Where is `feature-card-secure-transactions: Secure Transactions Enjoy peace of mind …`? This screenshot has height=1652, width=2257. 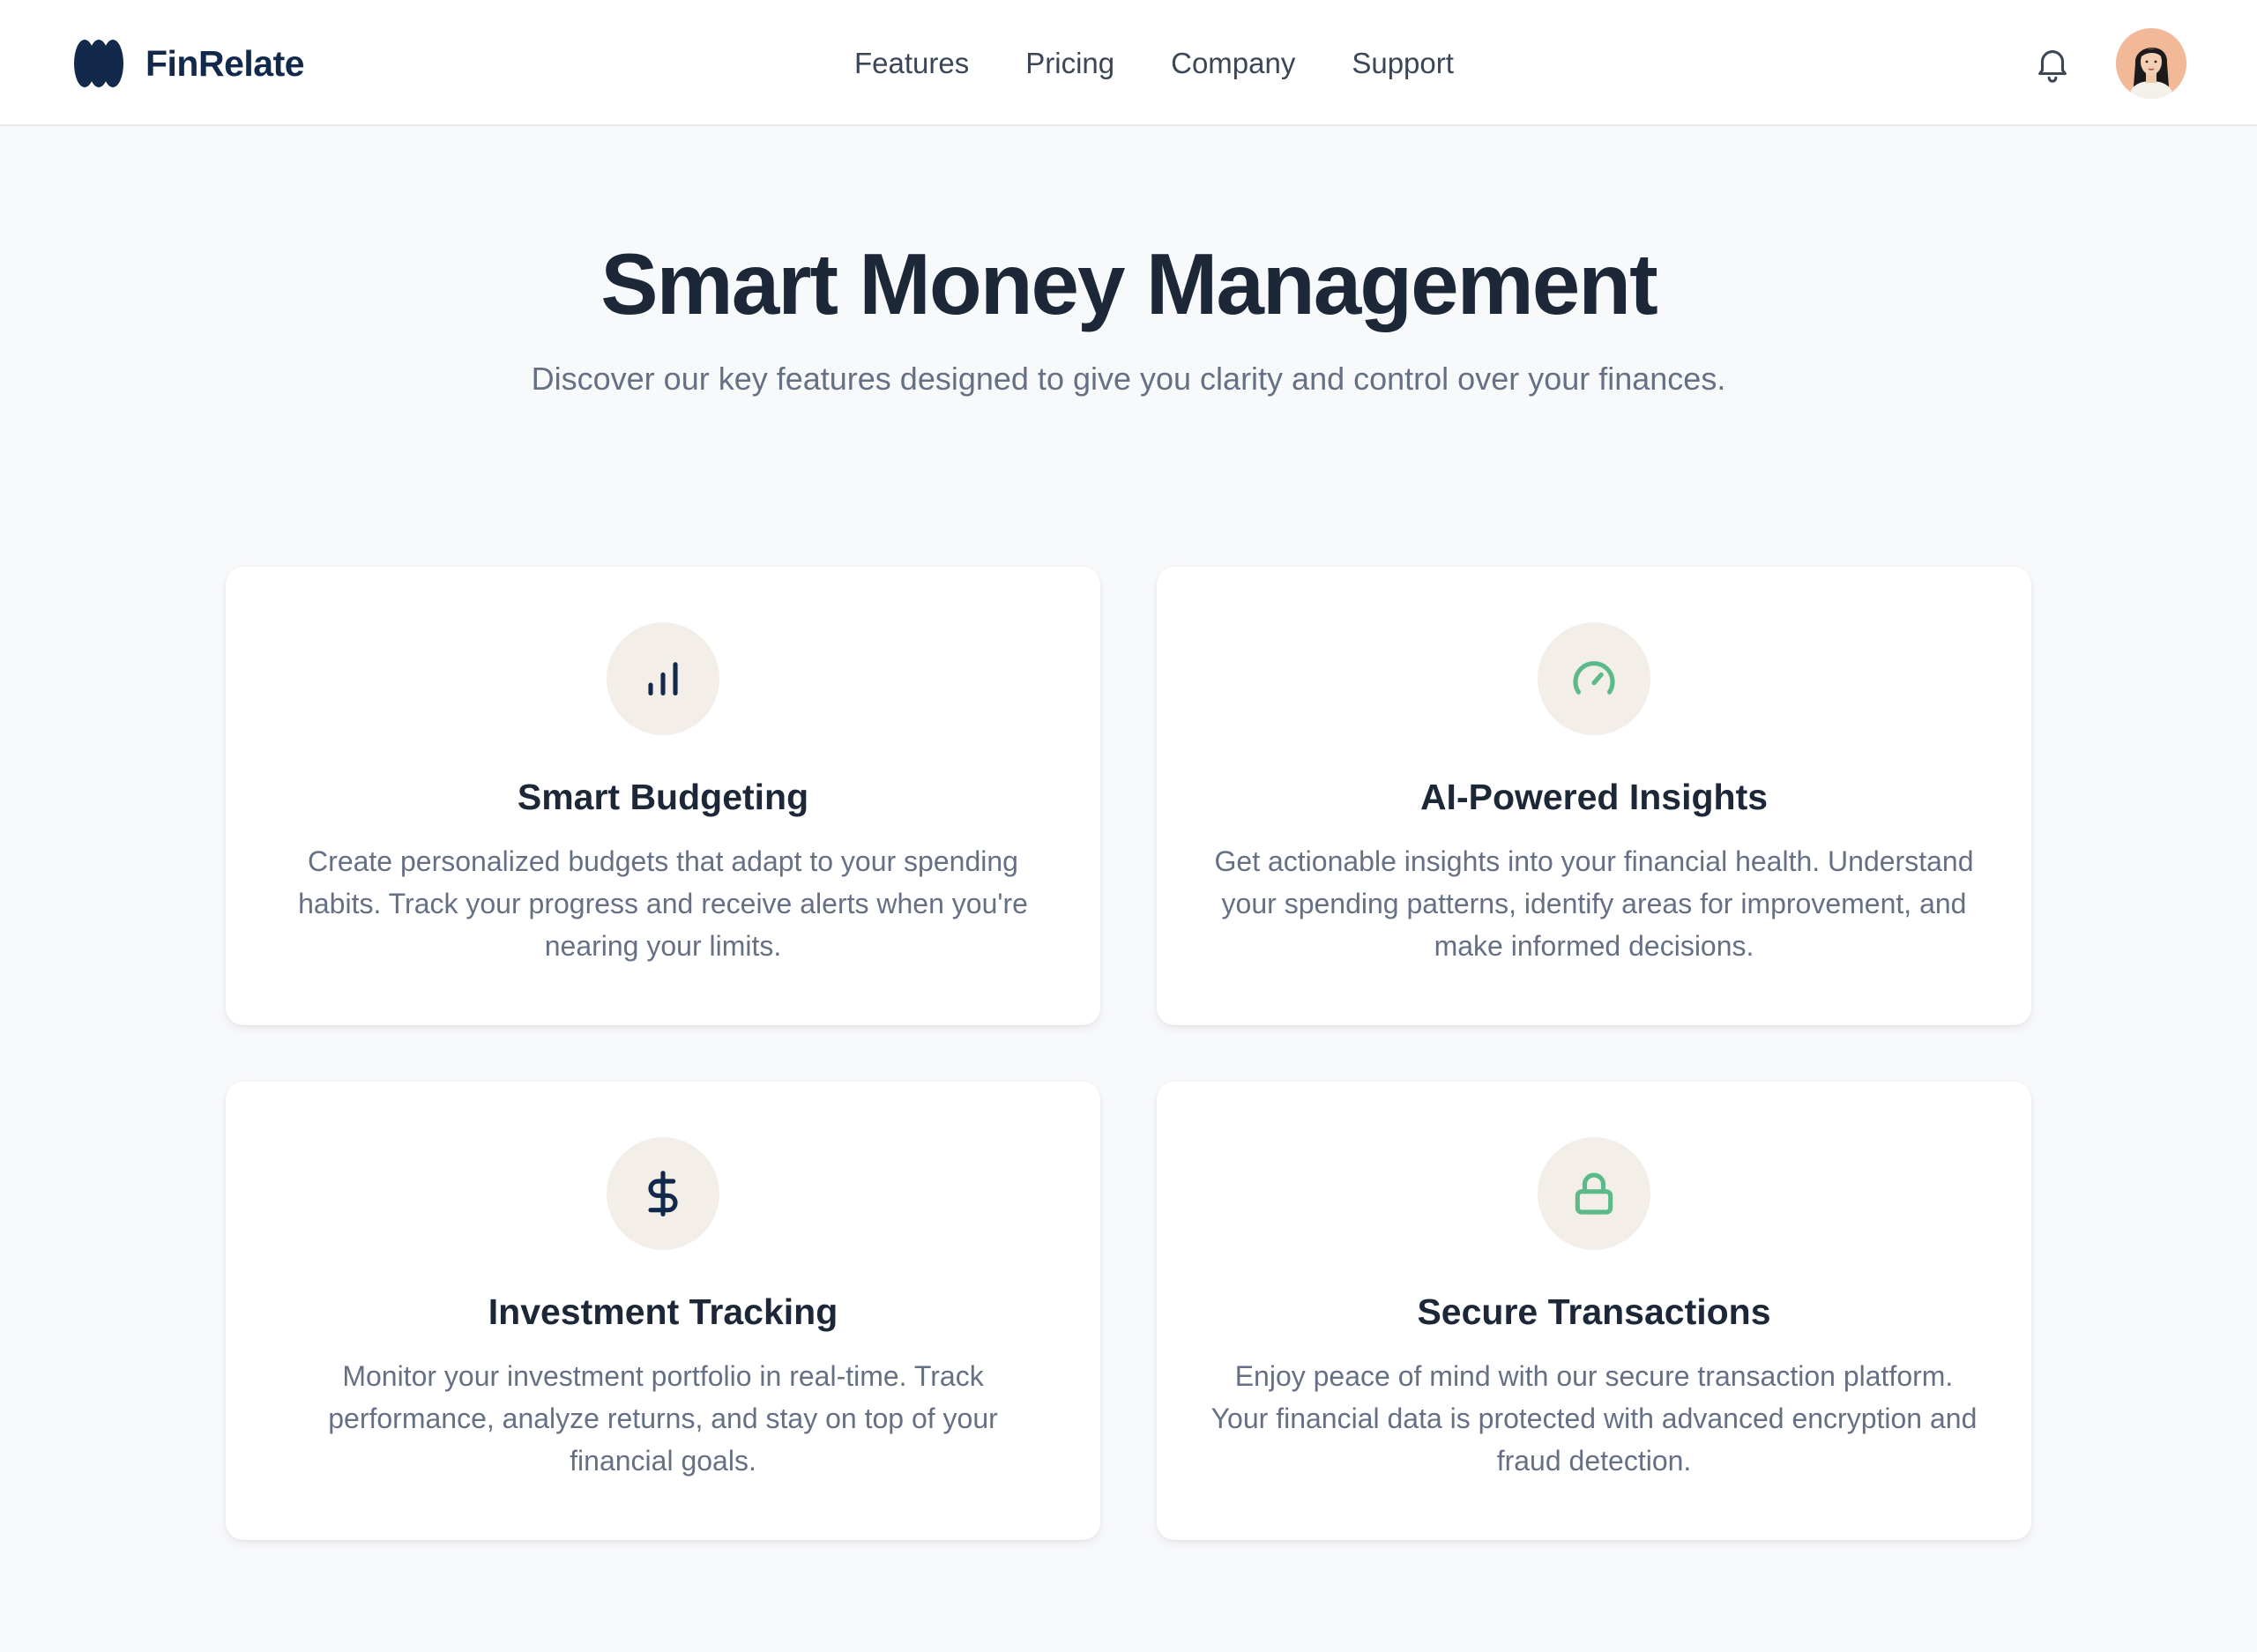
feature-card-secure-transactions: Secure Transactions Enjoy peace of mind … is located at coordinates (1594, 1311).